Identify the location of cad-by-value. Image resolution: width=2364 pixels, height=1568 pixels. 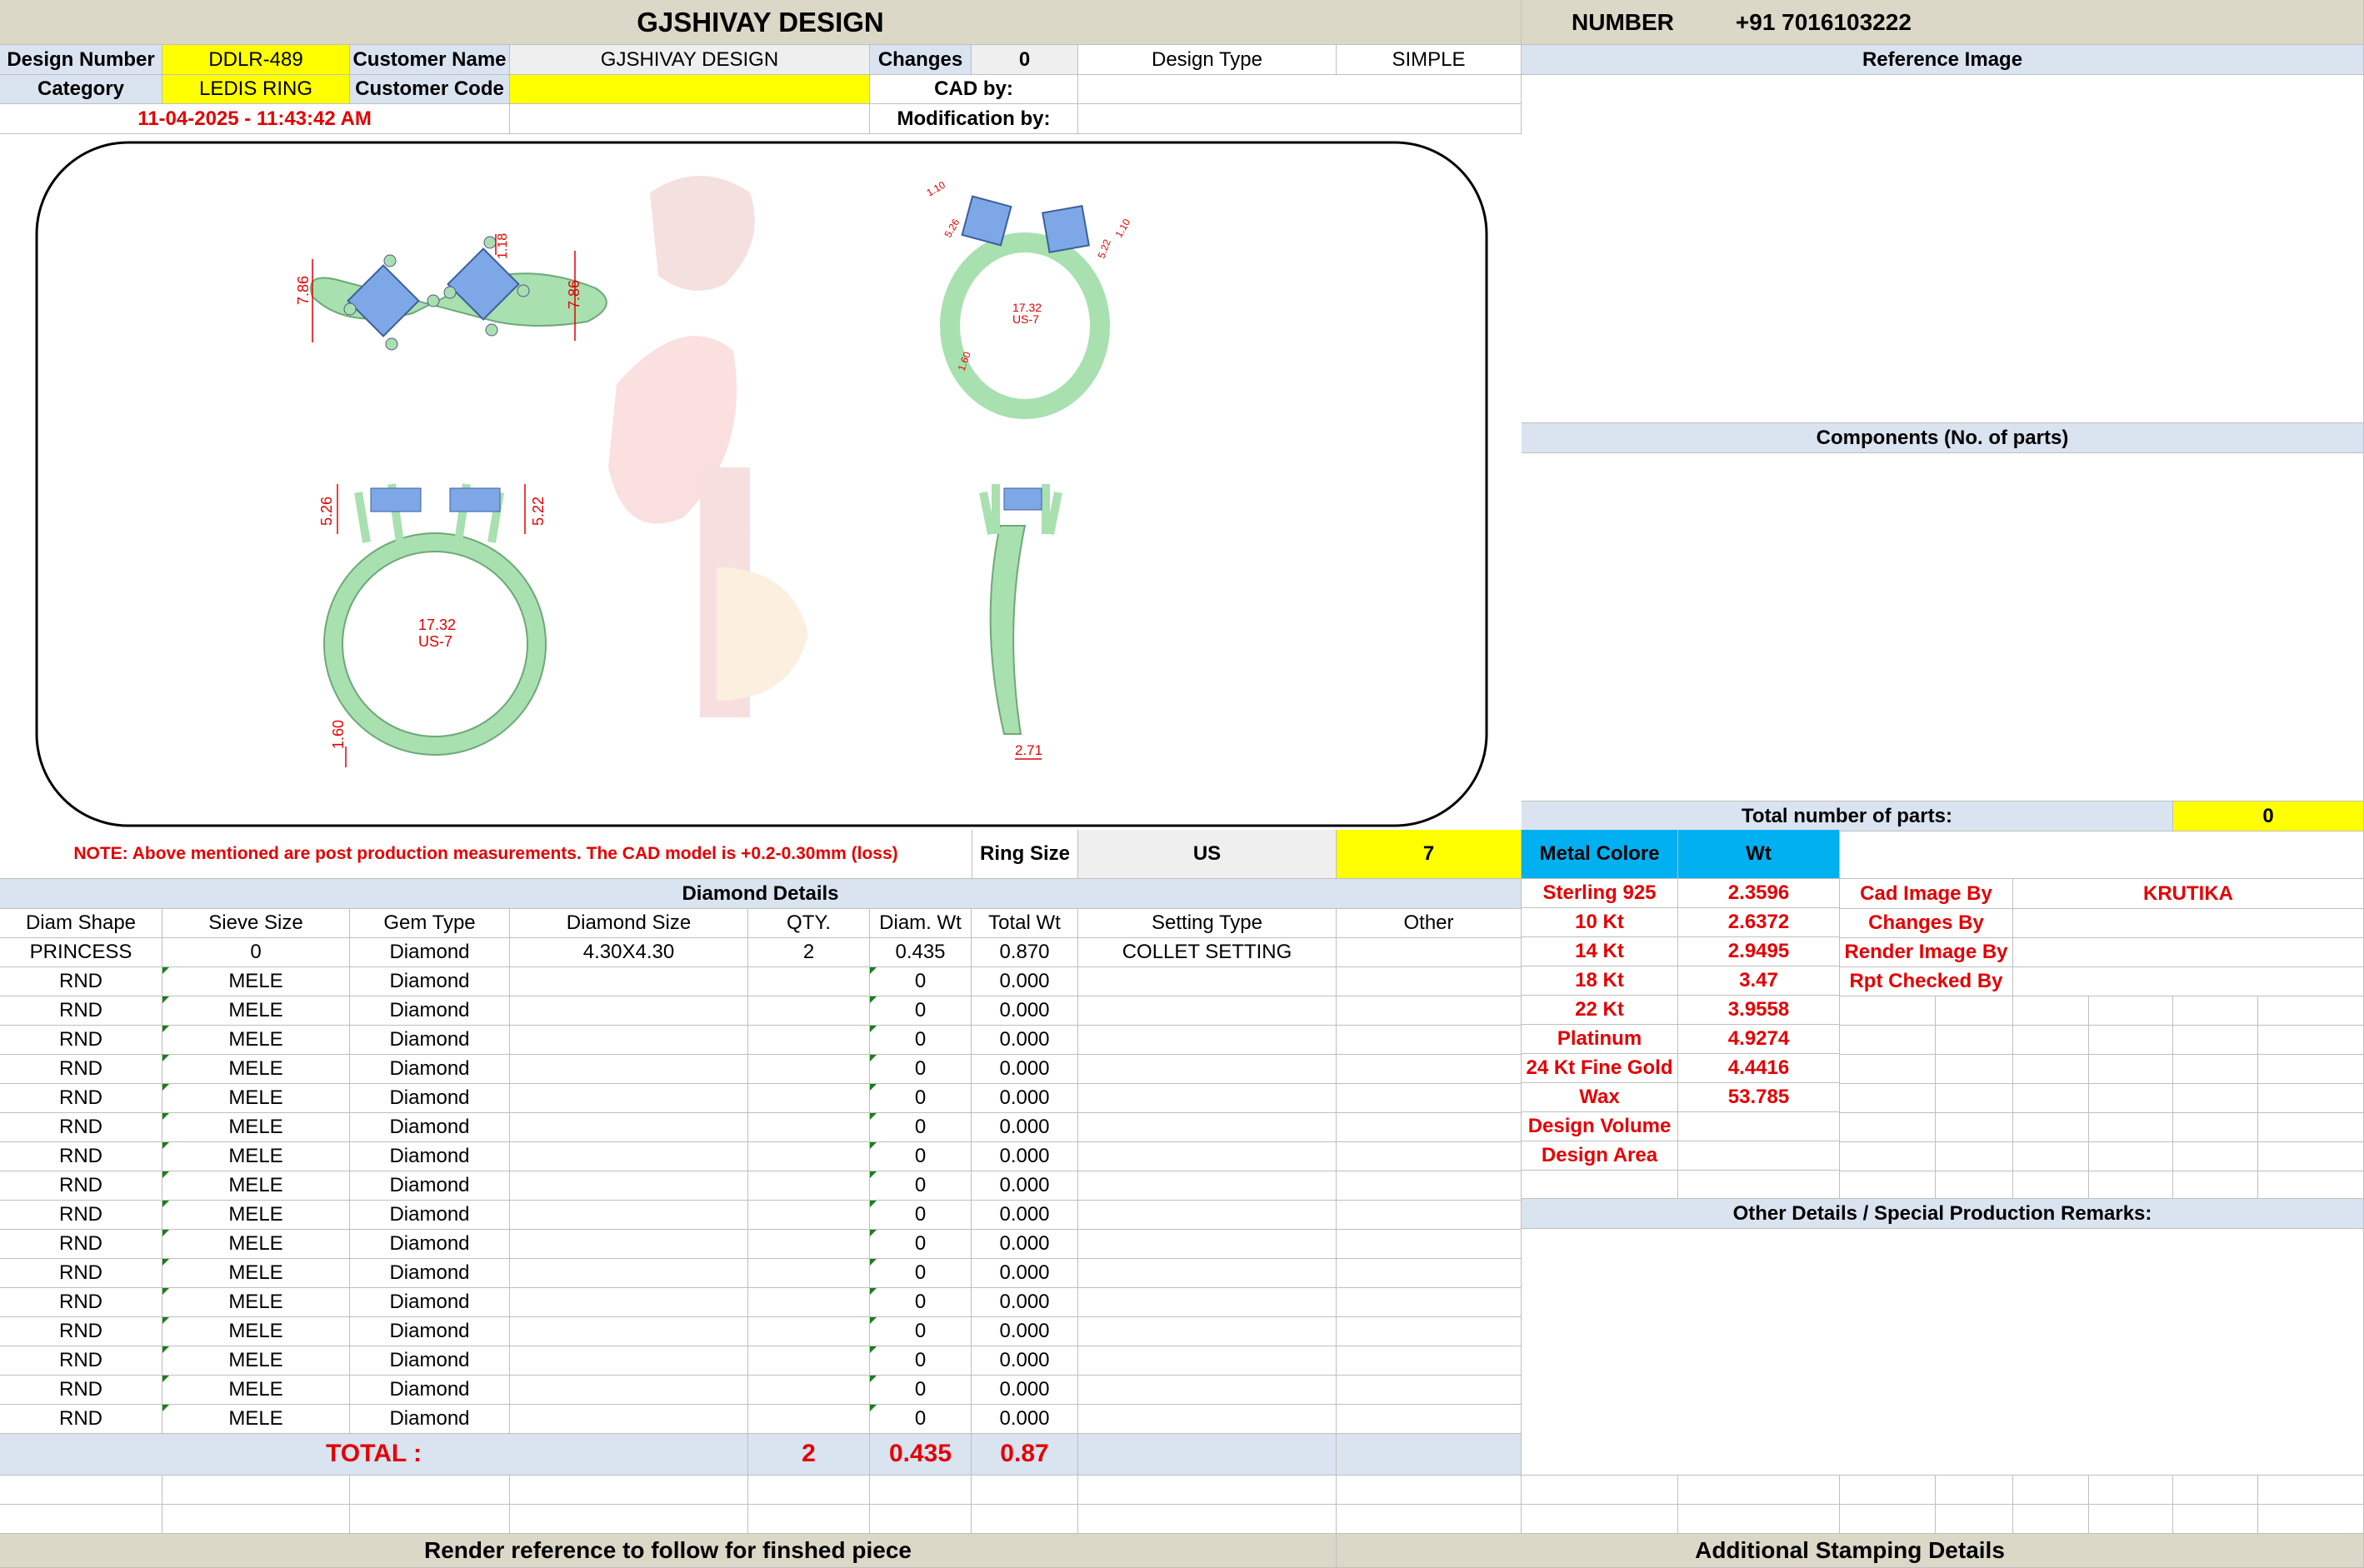
(1300, 89).